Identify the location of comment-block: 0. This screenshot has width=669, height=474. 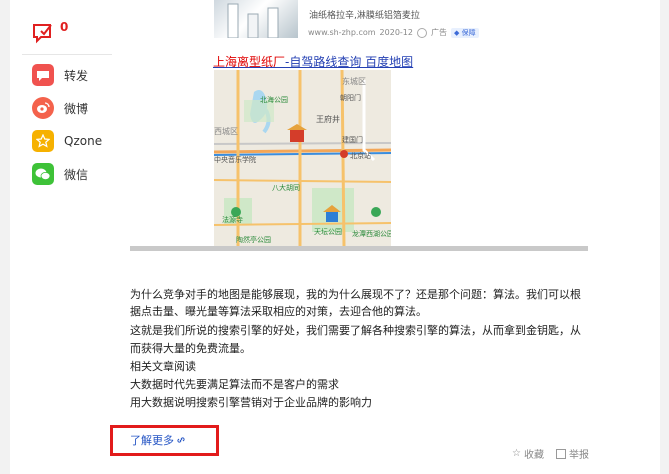
(67, 36).